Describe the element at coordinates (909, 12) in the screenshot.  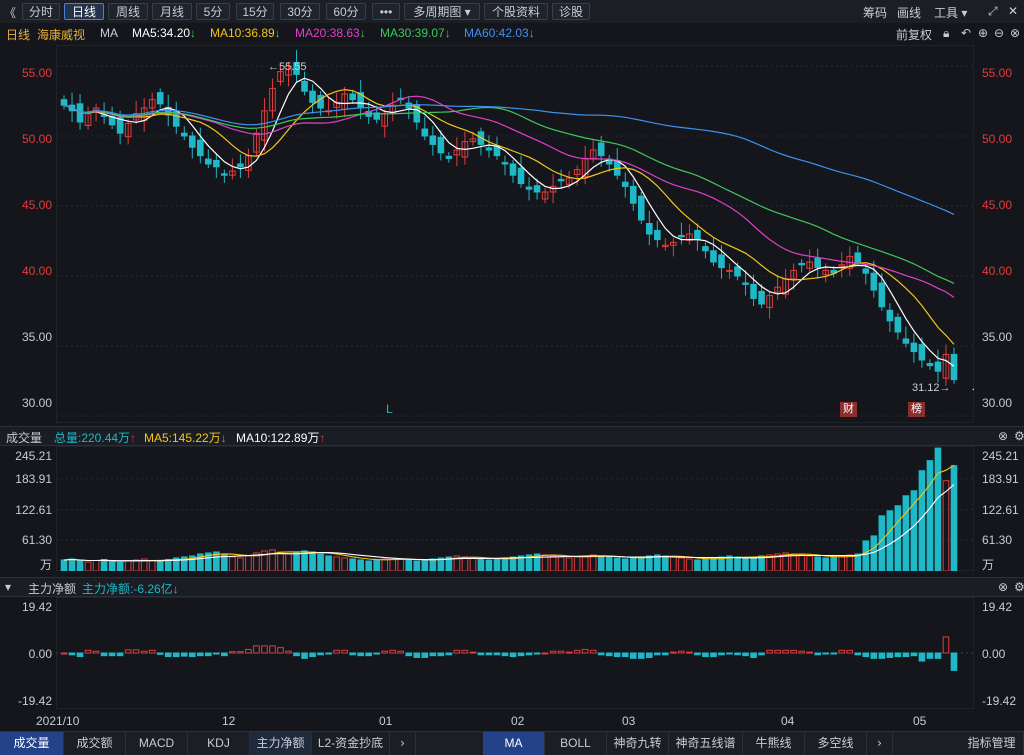
I see `draw-button: 画线` at that location.